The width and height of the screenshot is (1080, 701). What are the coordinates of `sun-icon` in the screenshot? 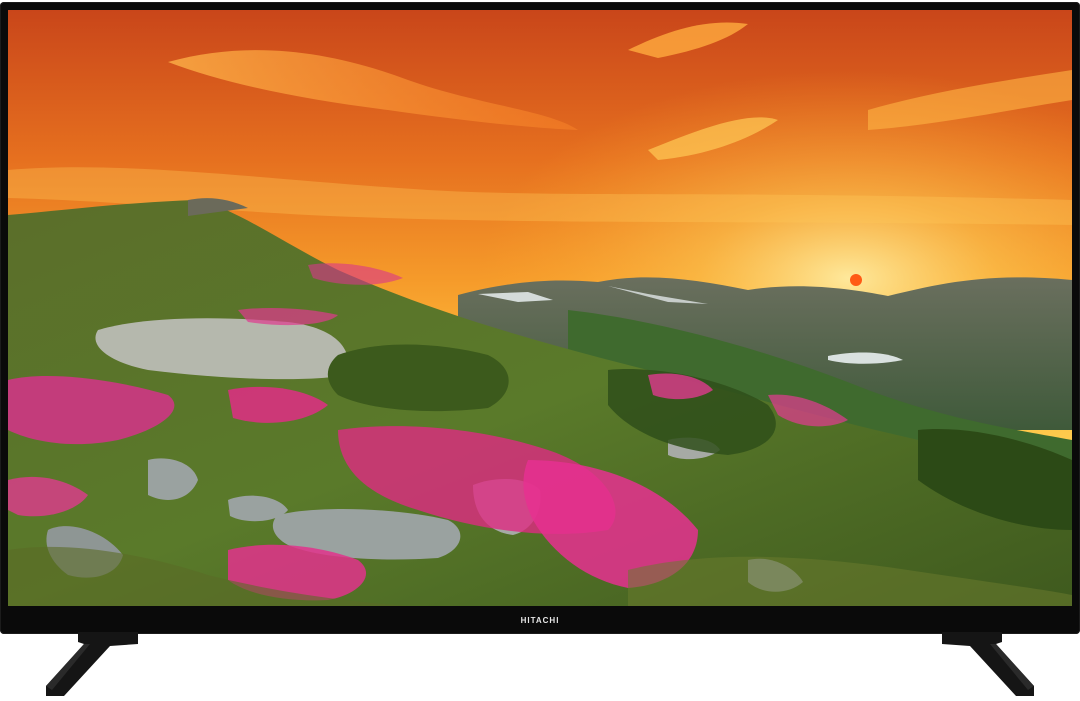 It's located at (856, 280).